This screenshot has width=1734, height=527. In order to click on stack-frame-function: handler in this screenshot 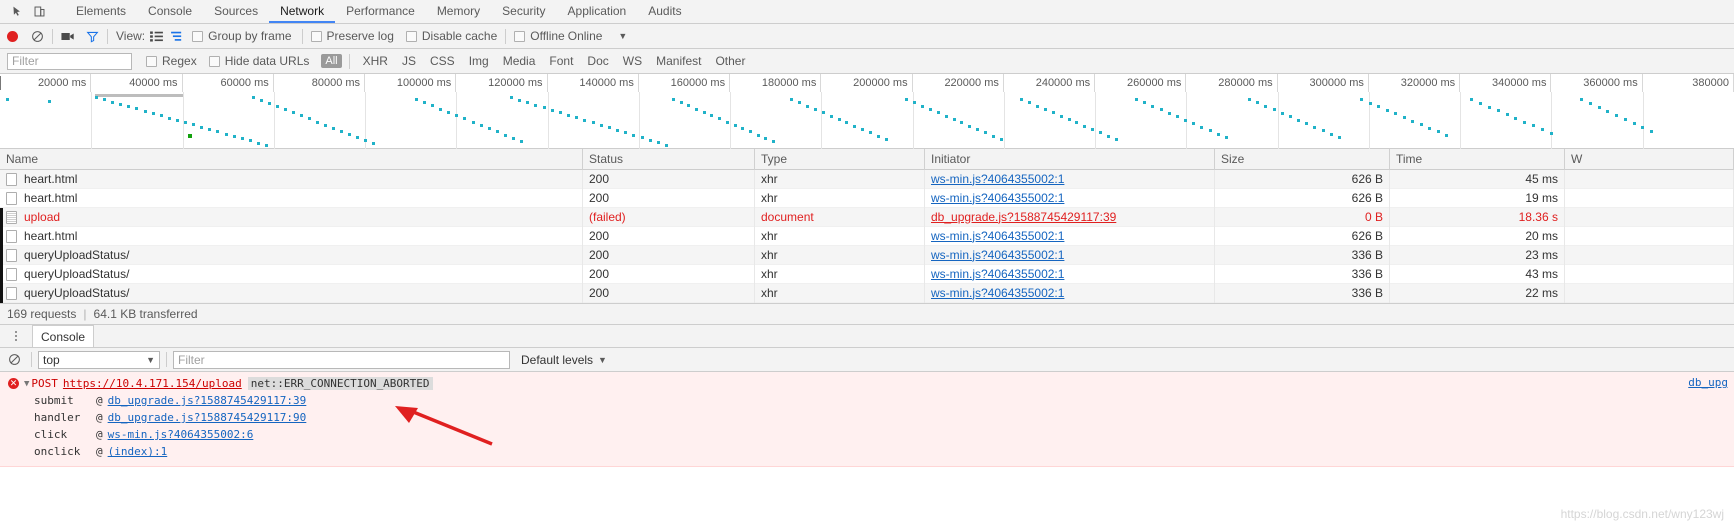, I will do `click(57, 417)`.